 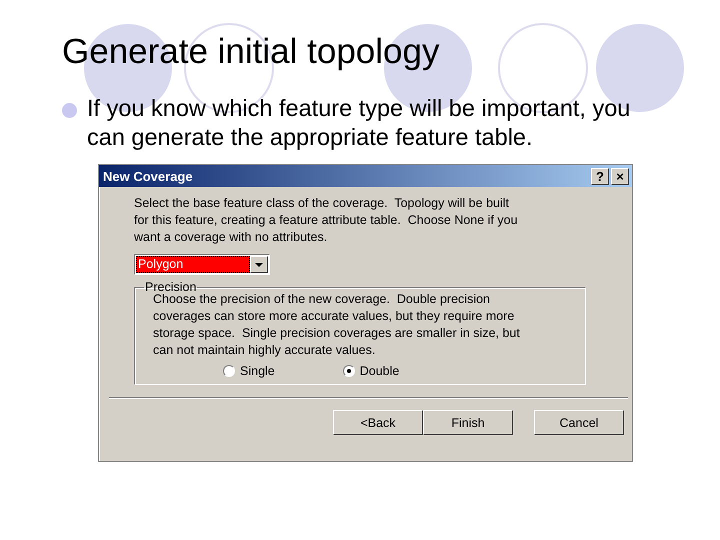 What do you see at coordinates (69, 110) in the screenshot?
I see `bullet-icon` at bounding box center [69, 110].